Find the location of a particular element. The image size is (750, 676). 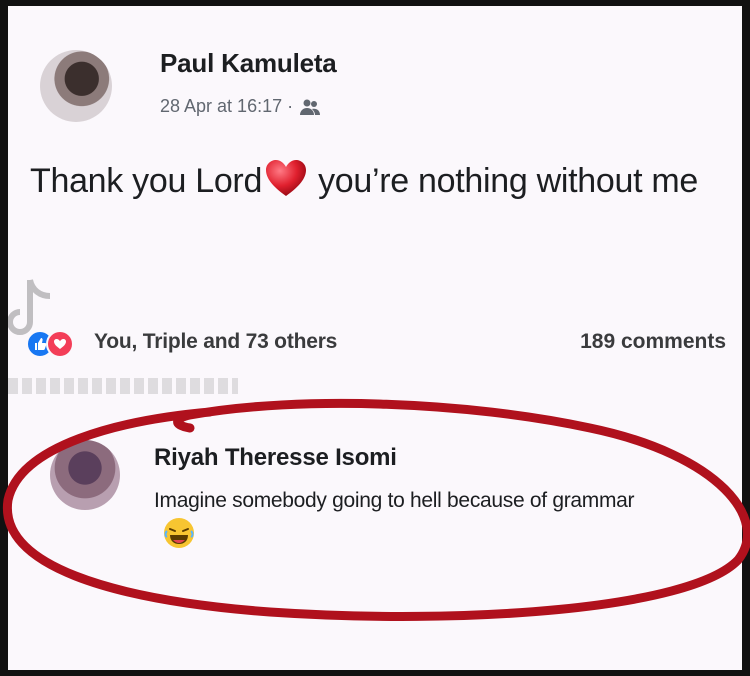

reactions-row: You, Triple and 73 others 189 comments is located at coordinates (376, 343).